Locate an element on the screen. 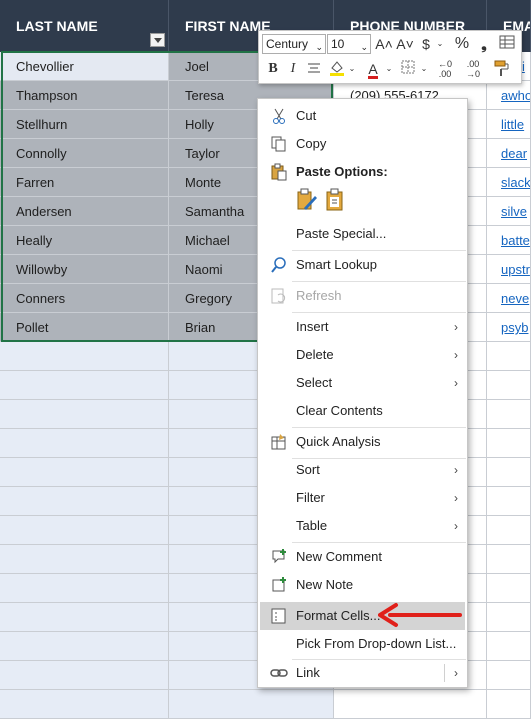 The height and width of the screenshot is (719, 531). menu-item-copy: Copy is located at coordinates (362, 144).